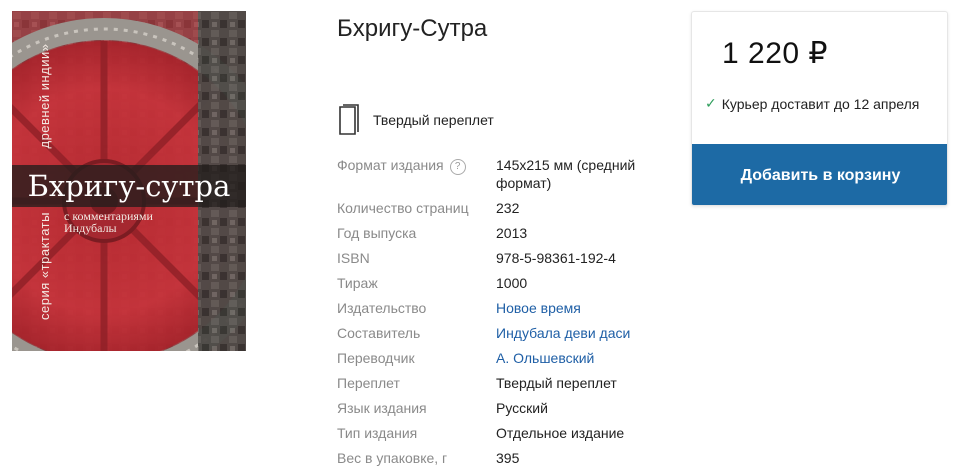 Image resolution: width=953 pixels, height=474 pixels. I want to click on spec-label: Формат издания?, so click(401, 165).